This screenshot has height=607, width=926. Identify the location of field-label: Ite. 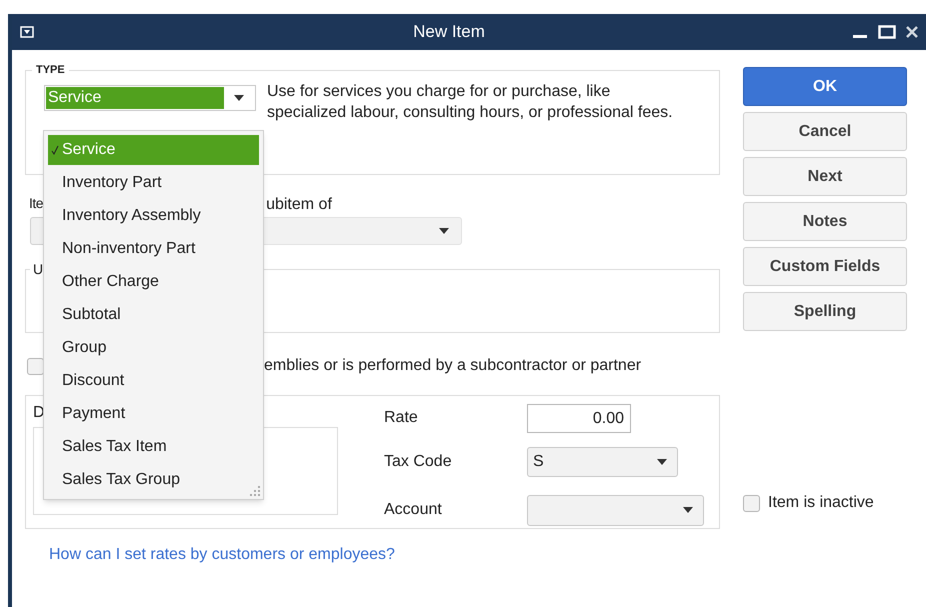
(36, 202).